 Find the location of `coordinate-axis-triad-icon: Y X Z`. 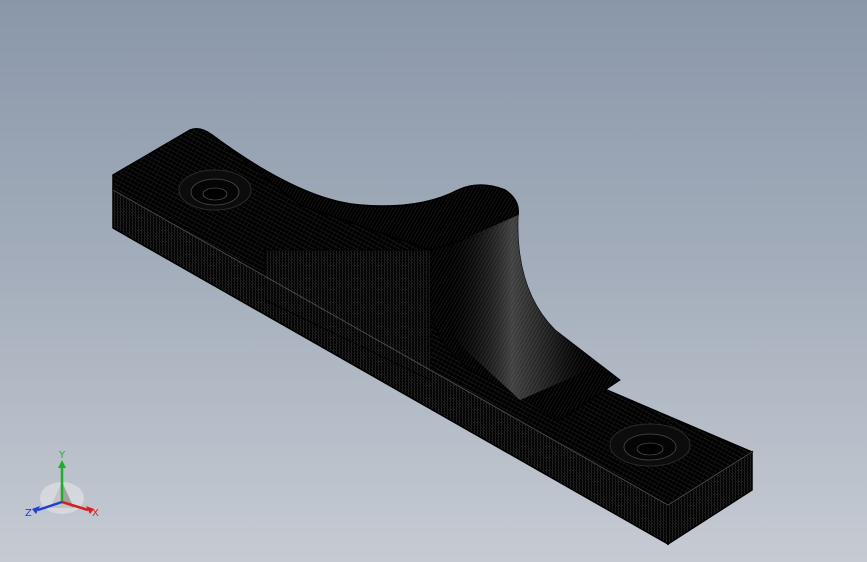

coordinate-axis-triad-icon: Y X Z is located at coordinates (62, 484).